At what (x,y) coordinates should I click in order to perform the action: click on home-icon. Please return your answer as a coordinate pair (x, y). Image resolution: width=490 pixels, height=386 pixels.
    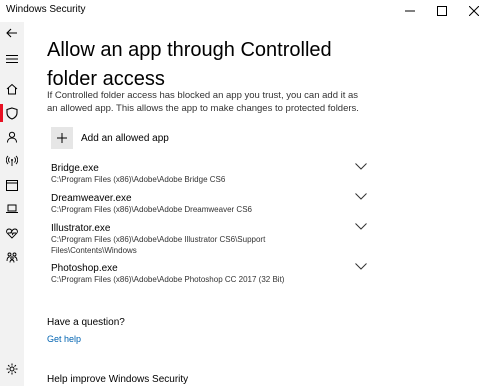
    Looking at the image, I should click on (12, 89).